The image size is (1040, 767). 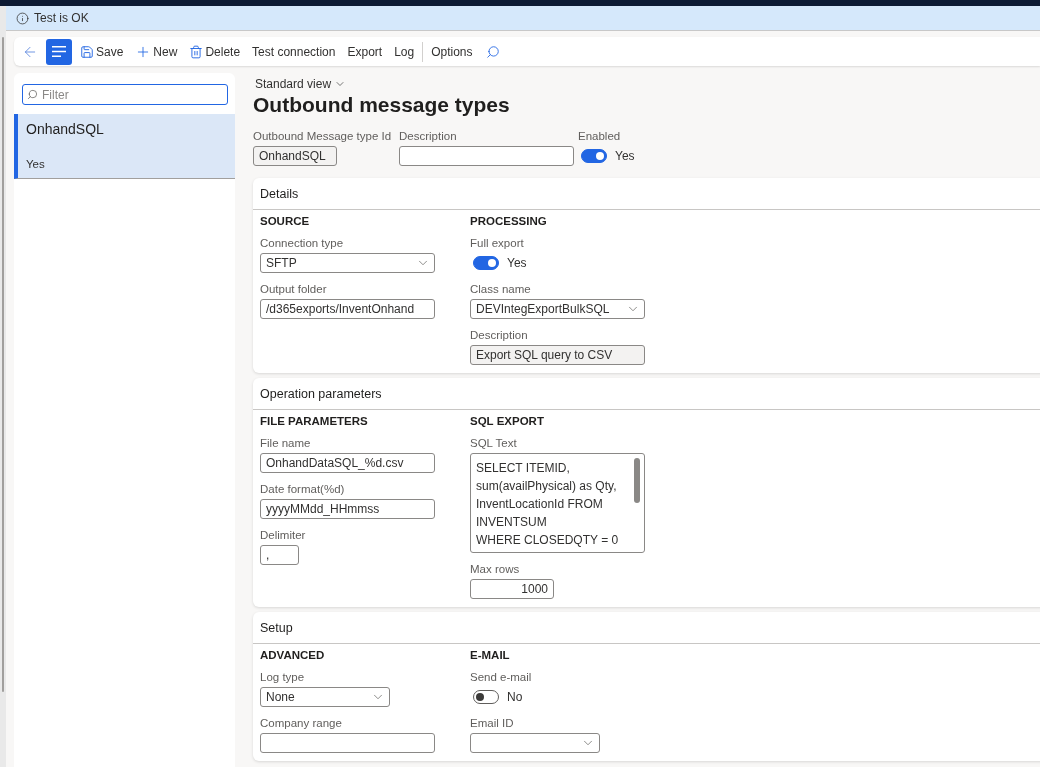 I want to click on menu-icon, so click(x=59, y=51).